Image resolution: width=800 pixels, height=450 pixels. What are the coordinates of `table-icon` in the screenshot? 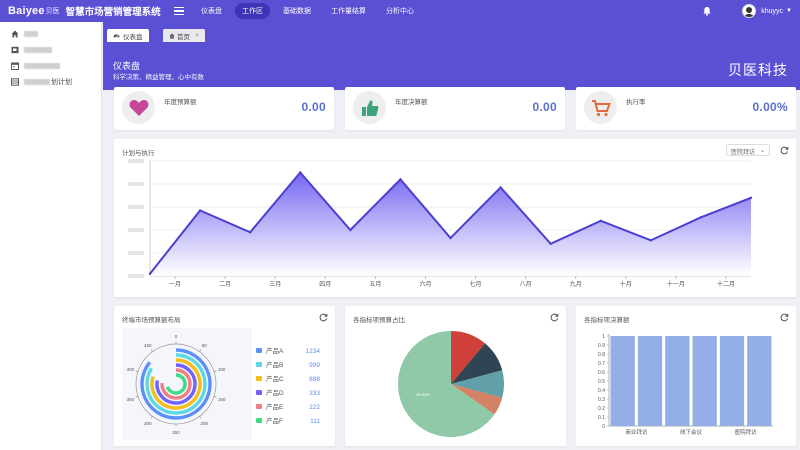 It's located at (15, 82).